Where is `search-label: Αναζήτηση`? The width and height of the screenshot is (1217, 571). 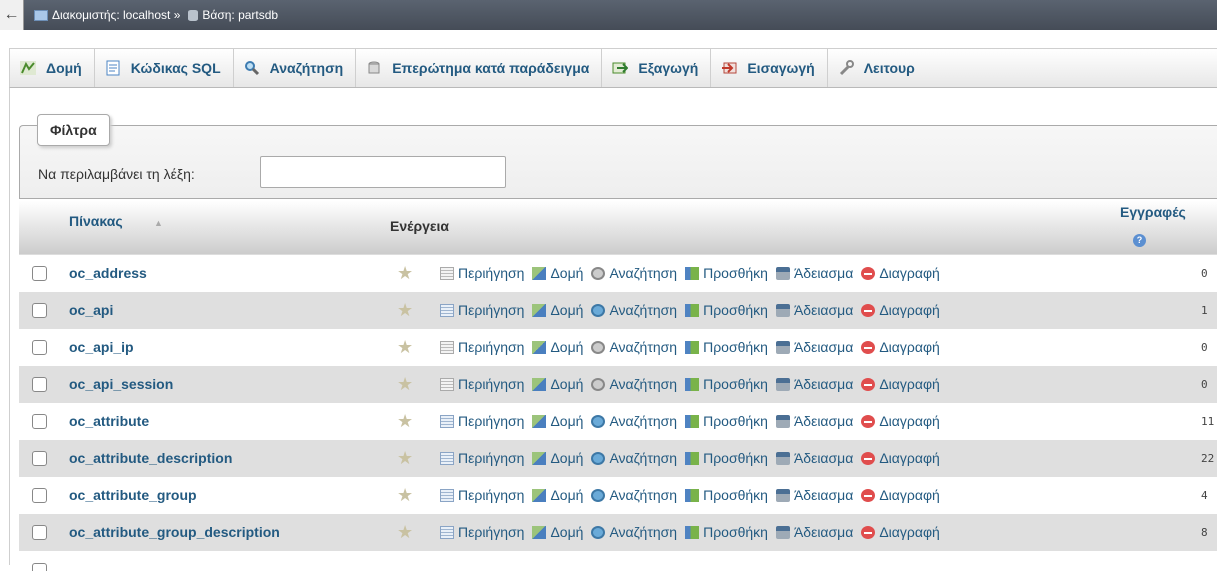
search-label: Αναζήτηση is located at coordinates (643, 458).